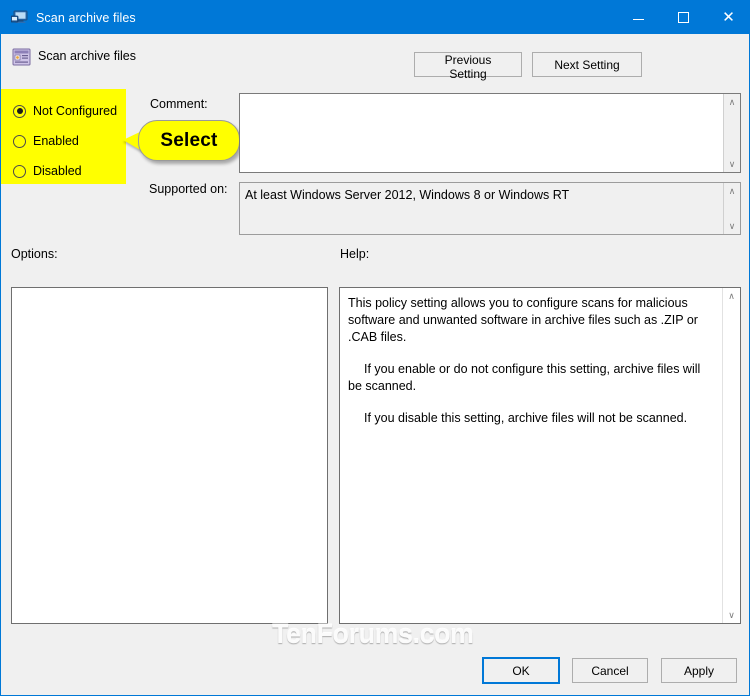  What do you see at coordinates (179, 104) in the screenshot?
I see `comment-label: Comment:` at bounding box center [179, 104].